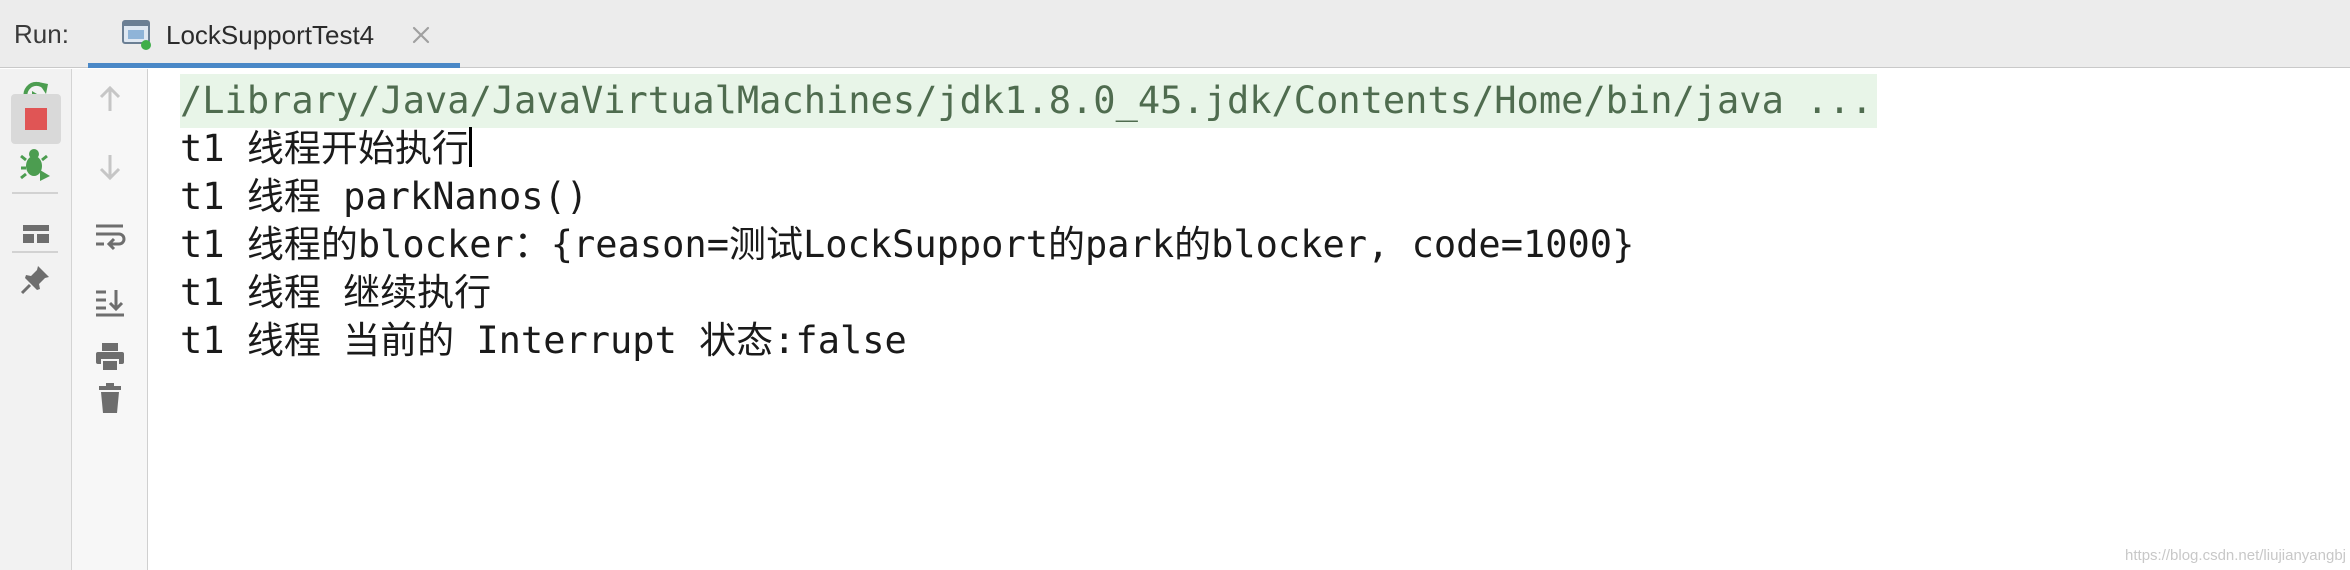  Describe the element at coordinates (384, 196) in the screenshot. I see `console-line: t1 线程 parkNanos()` at that location.